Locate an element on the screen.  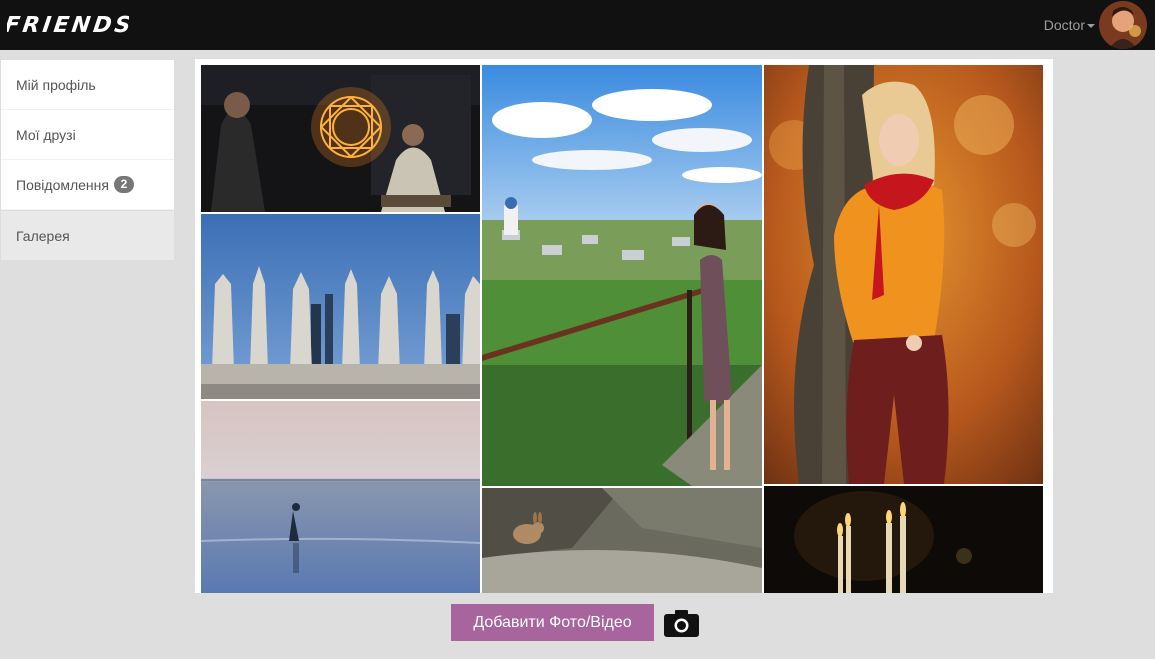
sidebar-item-profile: Мій профіль is located at coordinates (87, 85).